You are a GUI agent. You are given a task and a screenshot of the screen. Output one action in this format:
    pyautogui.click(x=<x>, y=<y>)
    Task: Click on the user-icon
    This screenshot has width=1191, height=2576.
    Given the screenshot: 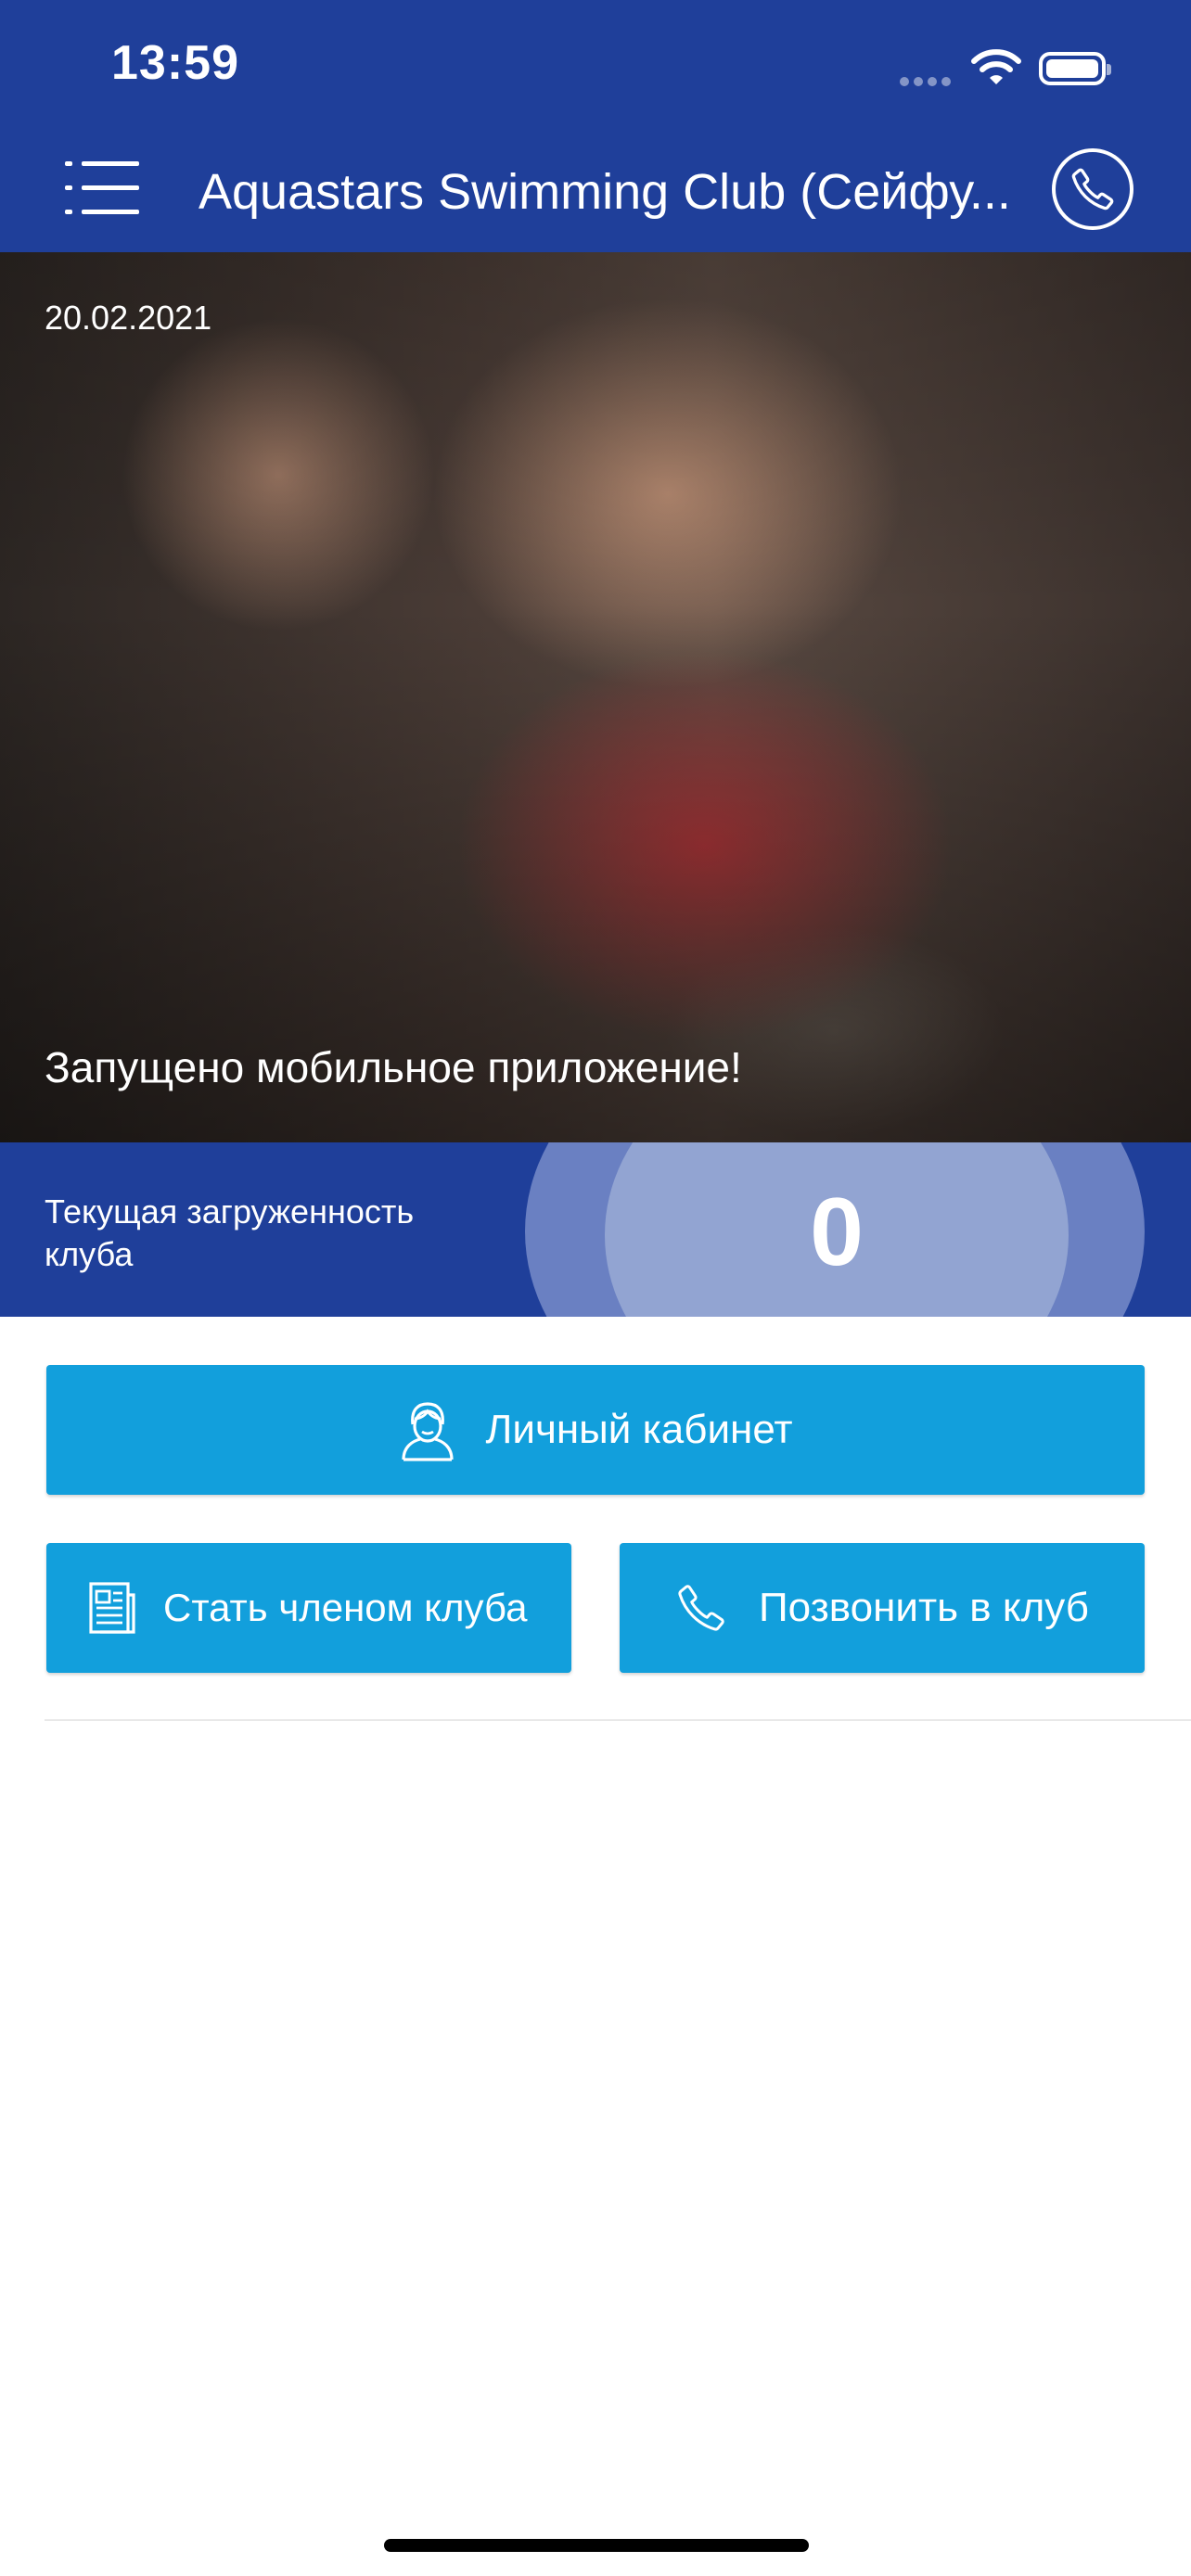 What is the action you would take?
    pyautogui.click(x=428, y=1431)
    